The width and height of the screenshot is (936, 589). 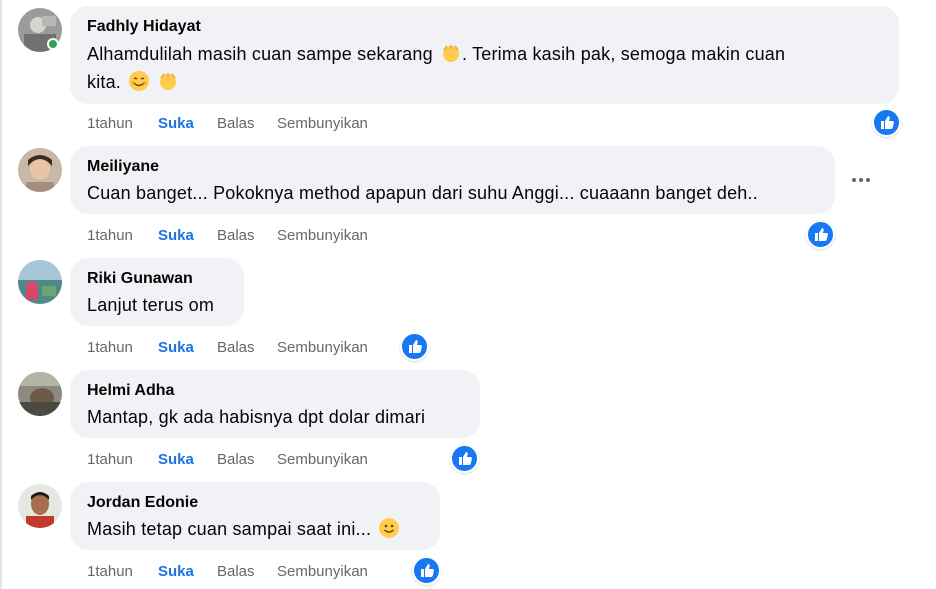 What do you see at coordinates (624, 54) in the screenshot?
I see `comment-text-part: . Terima kasih pak, semoga makin cuan` at bounding box center [624, 54].